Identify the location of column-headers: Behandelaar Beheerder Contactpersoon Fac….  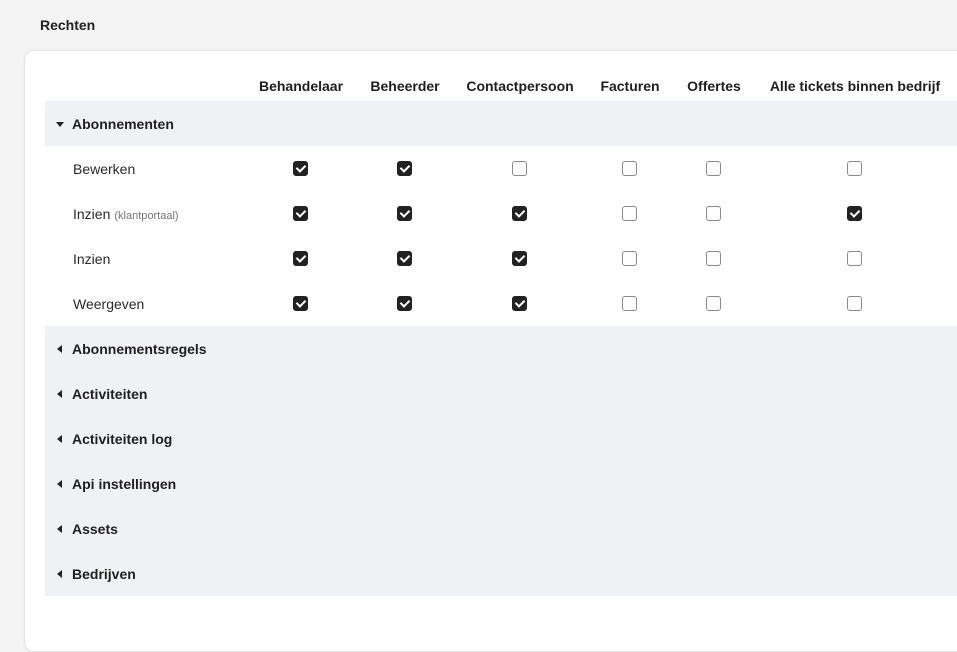
(501, 76).